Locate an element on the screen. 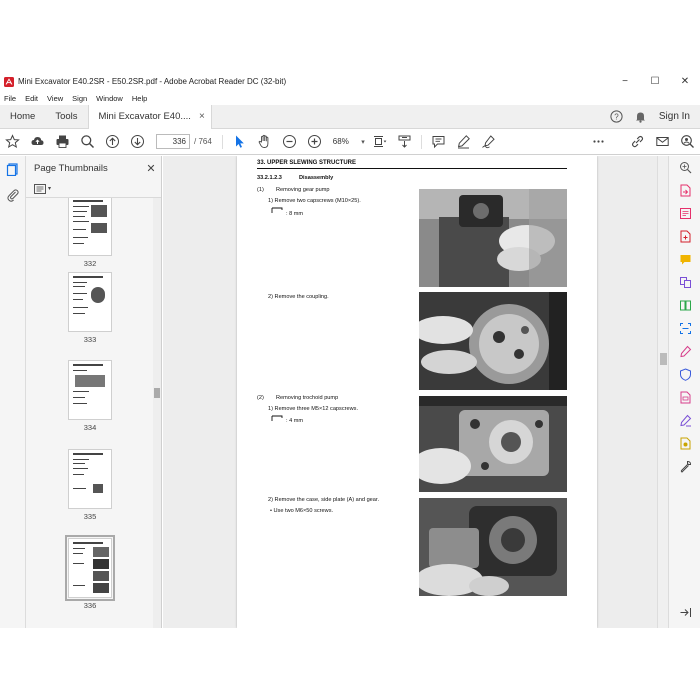 The image size is (700, 700). menu-file: File is located at coordinates (10, 98).